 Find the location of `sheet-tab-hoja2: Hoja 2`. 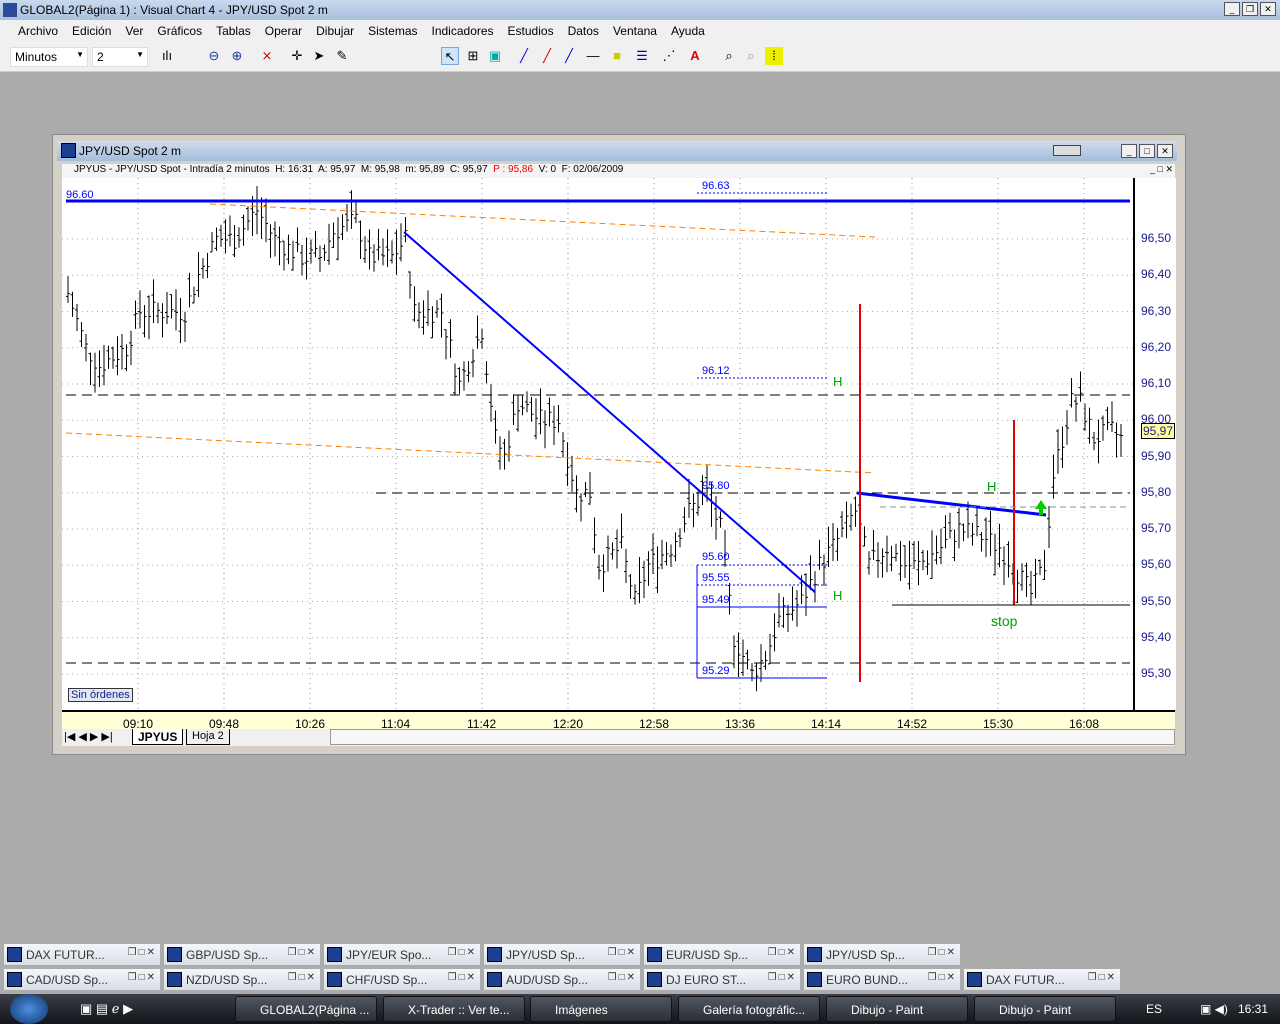

sheet-tab-hoja2: Hoja 2 is located at coordinates (208, 737).